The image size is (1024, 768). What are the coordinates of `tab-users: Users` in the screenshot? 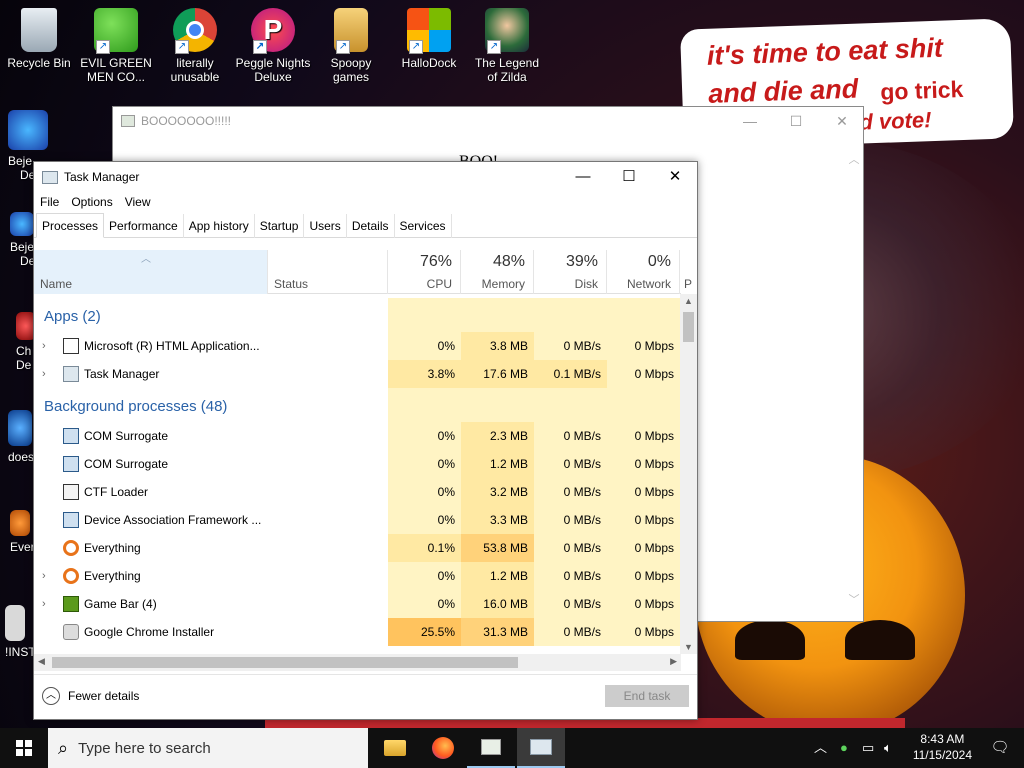 It's located at (325, 226).